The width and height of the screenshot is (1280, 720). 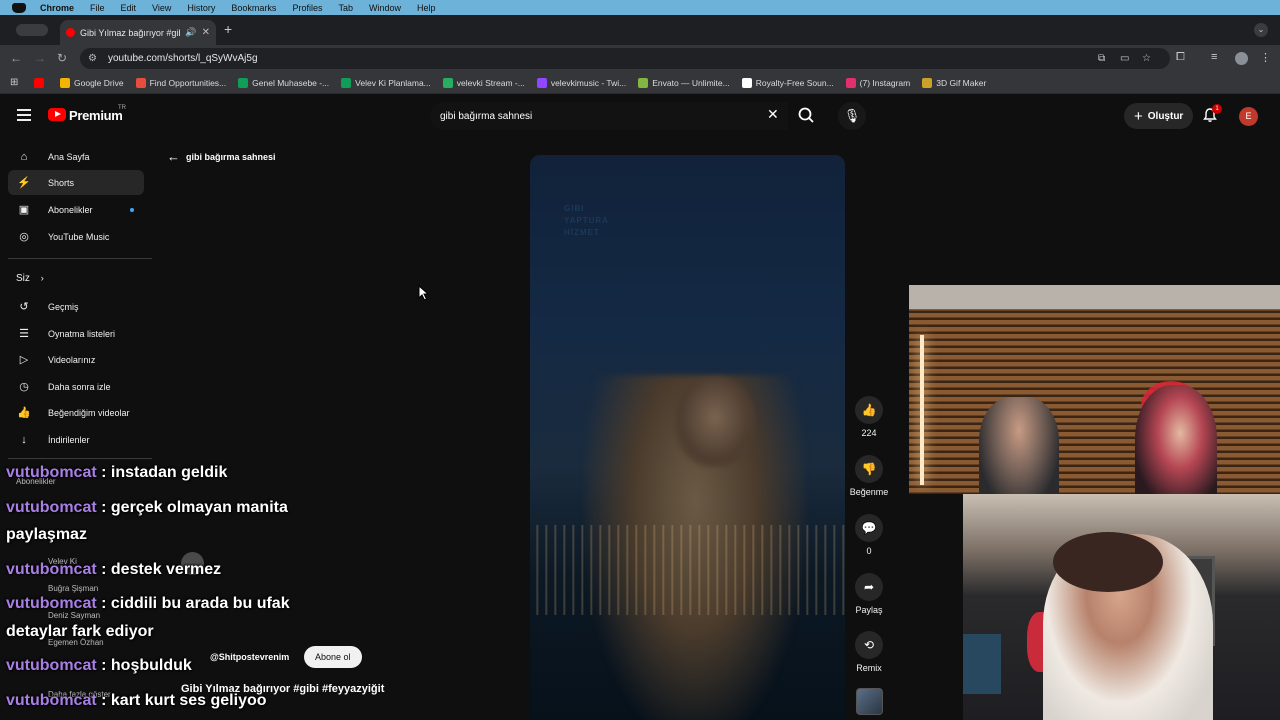 What do you see at coordinates (190, 32) in the screenshot?
I see `speaker-icon: 🔊` at bounding box center [190, 32].